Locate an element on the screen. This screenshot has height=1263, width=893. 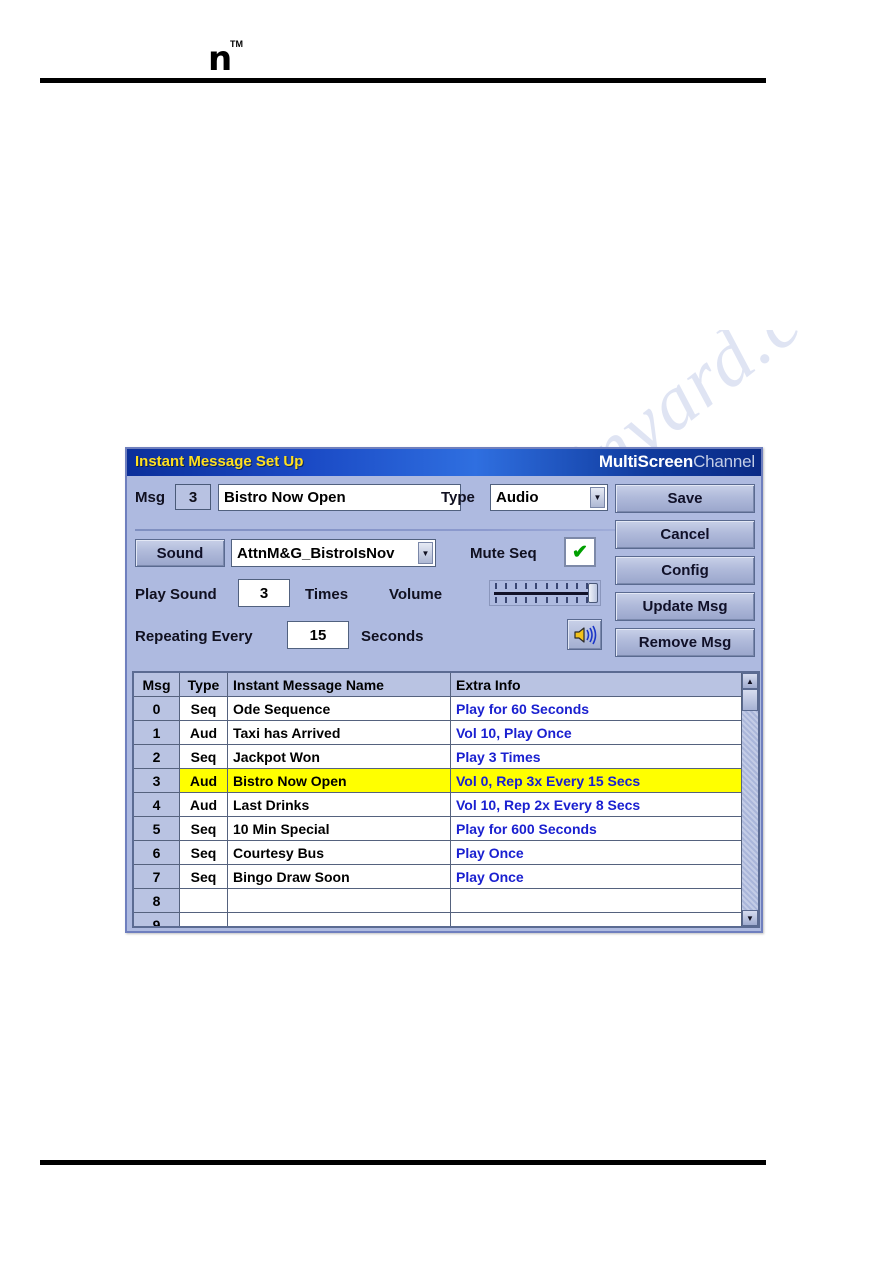
table-header-row: Msg Type Instant Message Name Extra Info is located at coordinates (437, 685).